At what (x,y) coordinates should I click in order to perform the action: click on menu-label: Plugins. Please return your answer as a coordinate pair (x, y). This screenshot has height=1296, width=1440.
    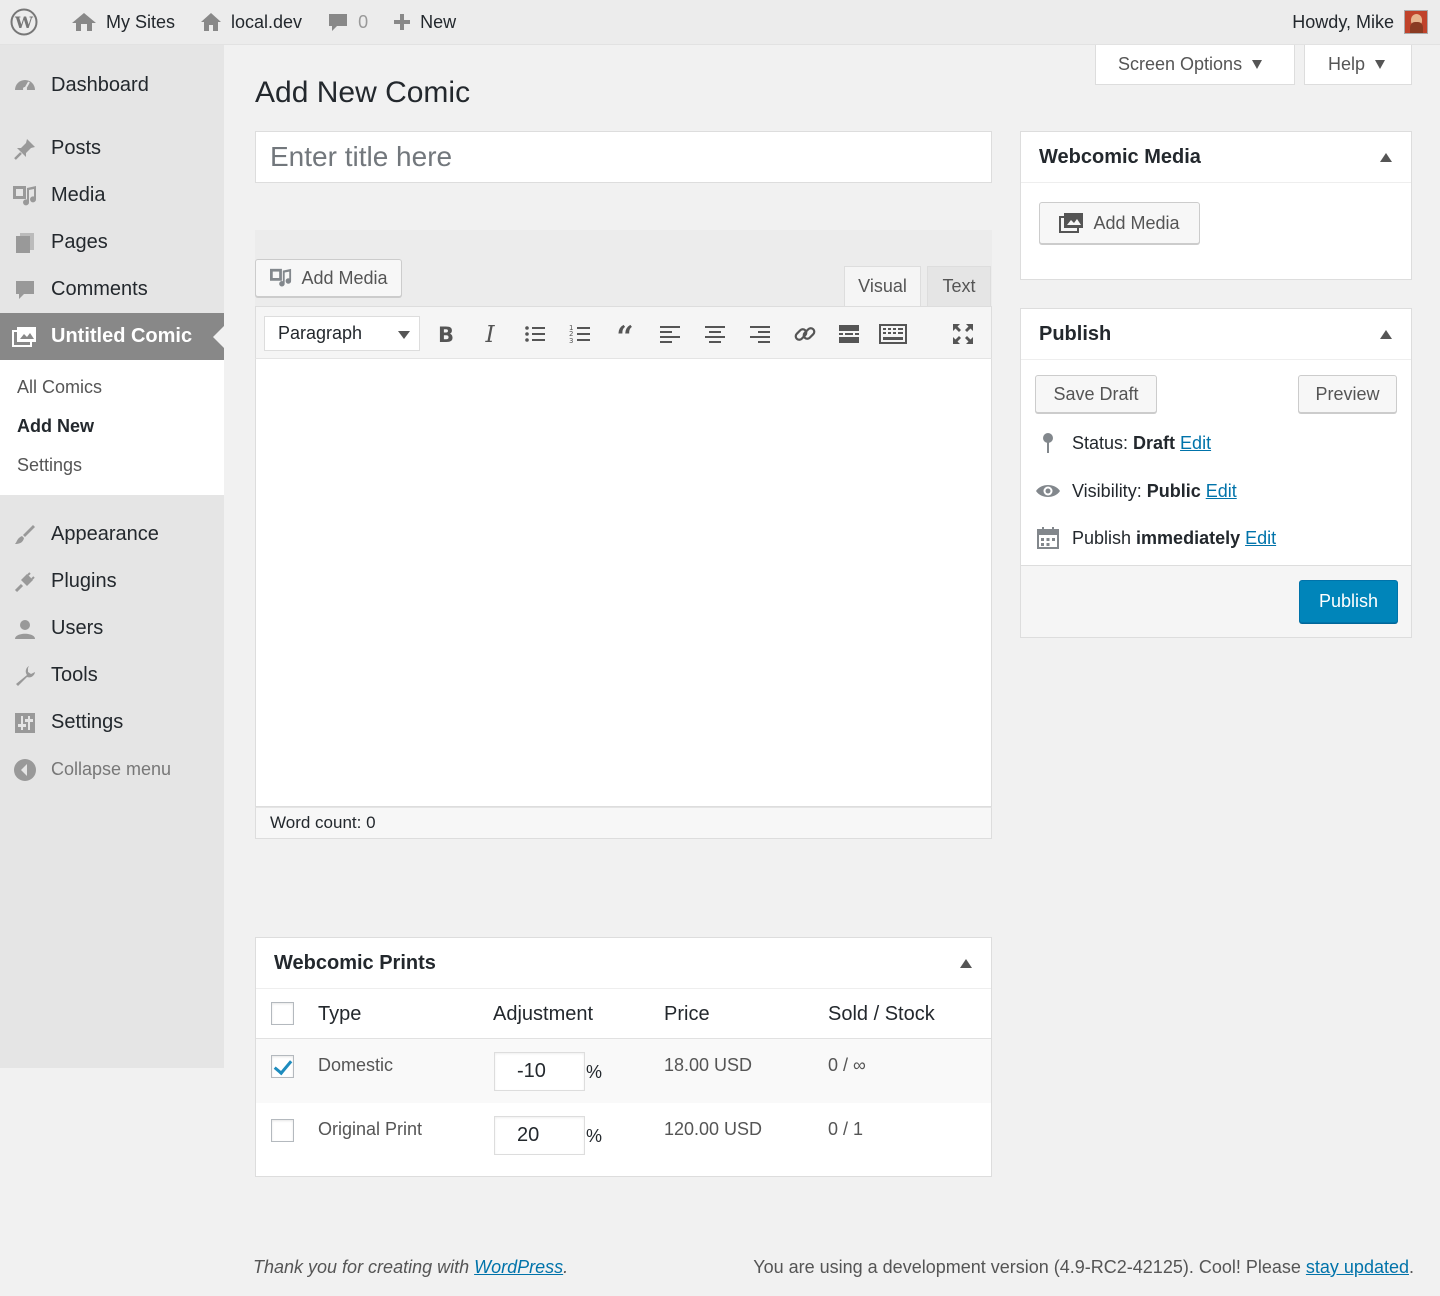
    Looking at the image, I should click on (84, 581).